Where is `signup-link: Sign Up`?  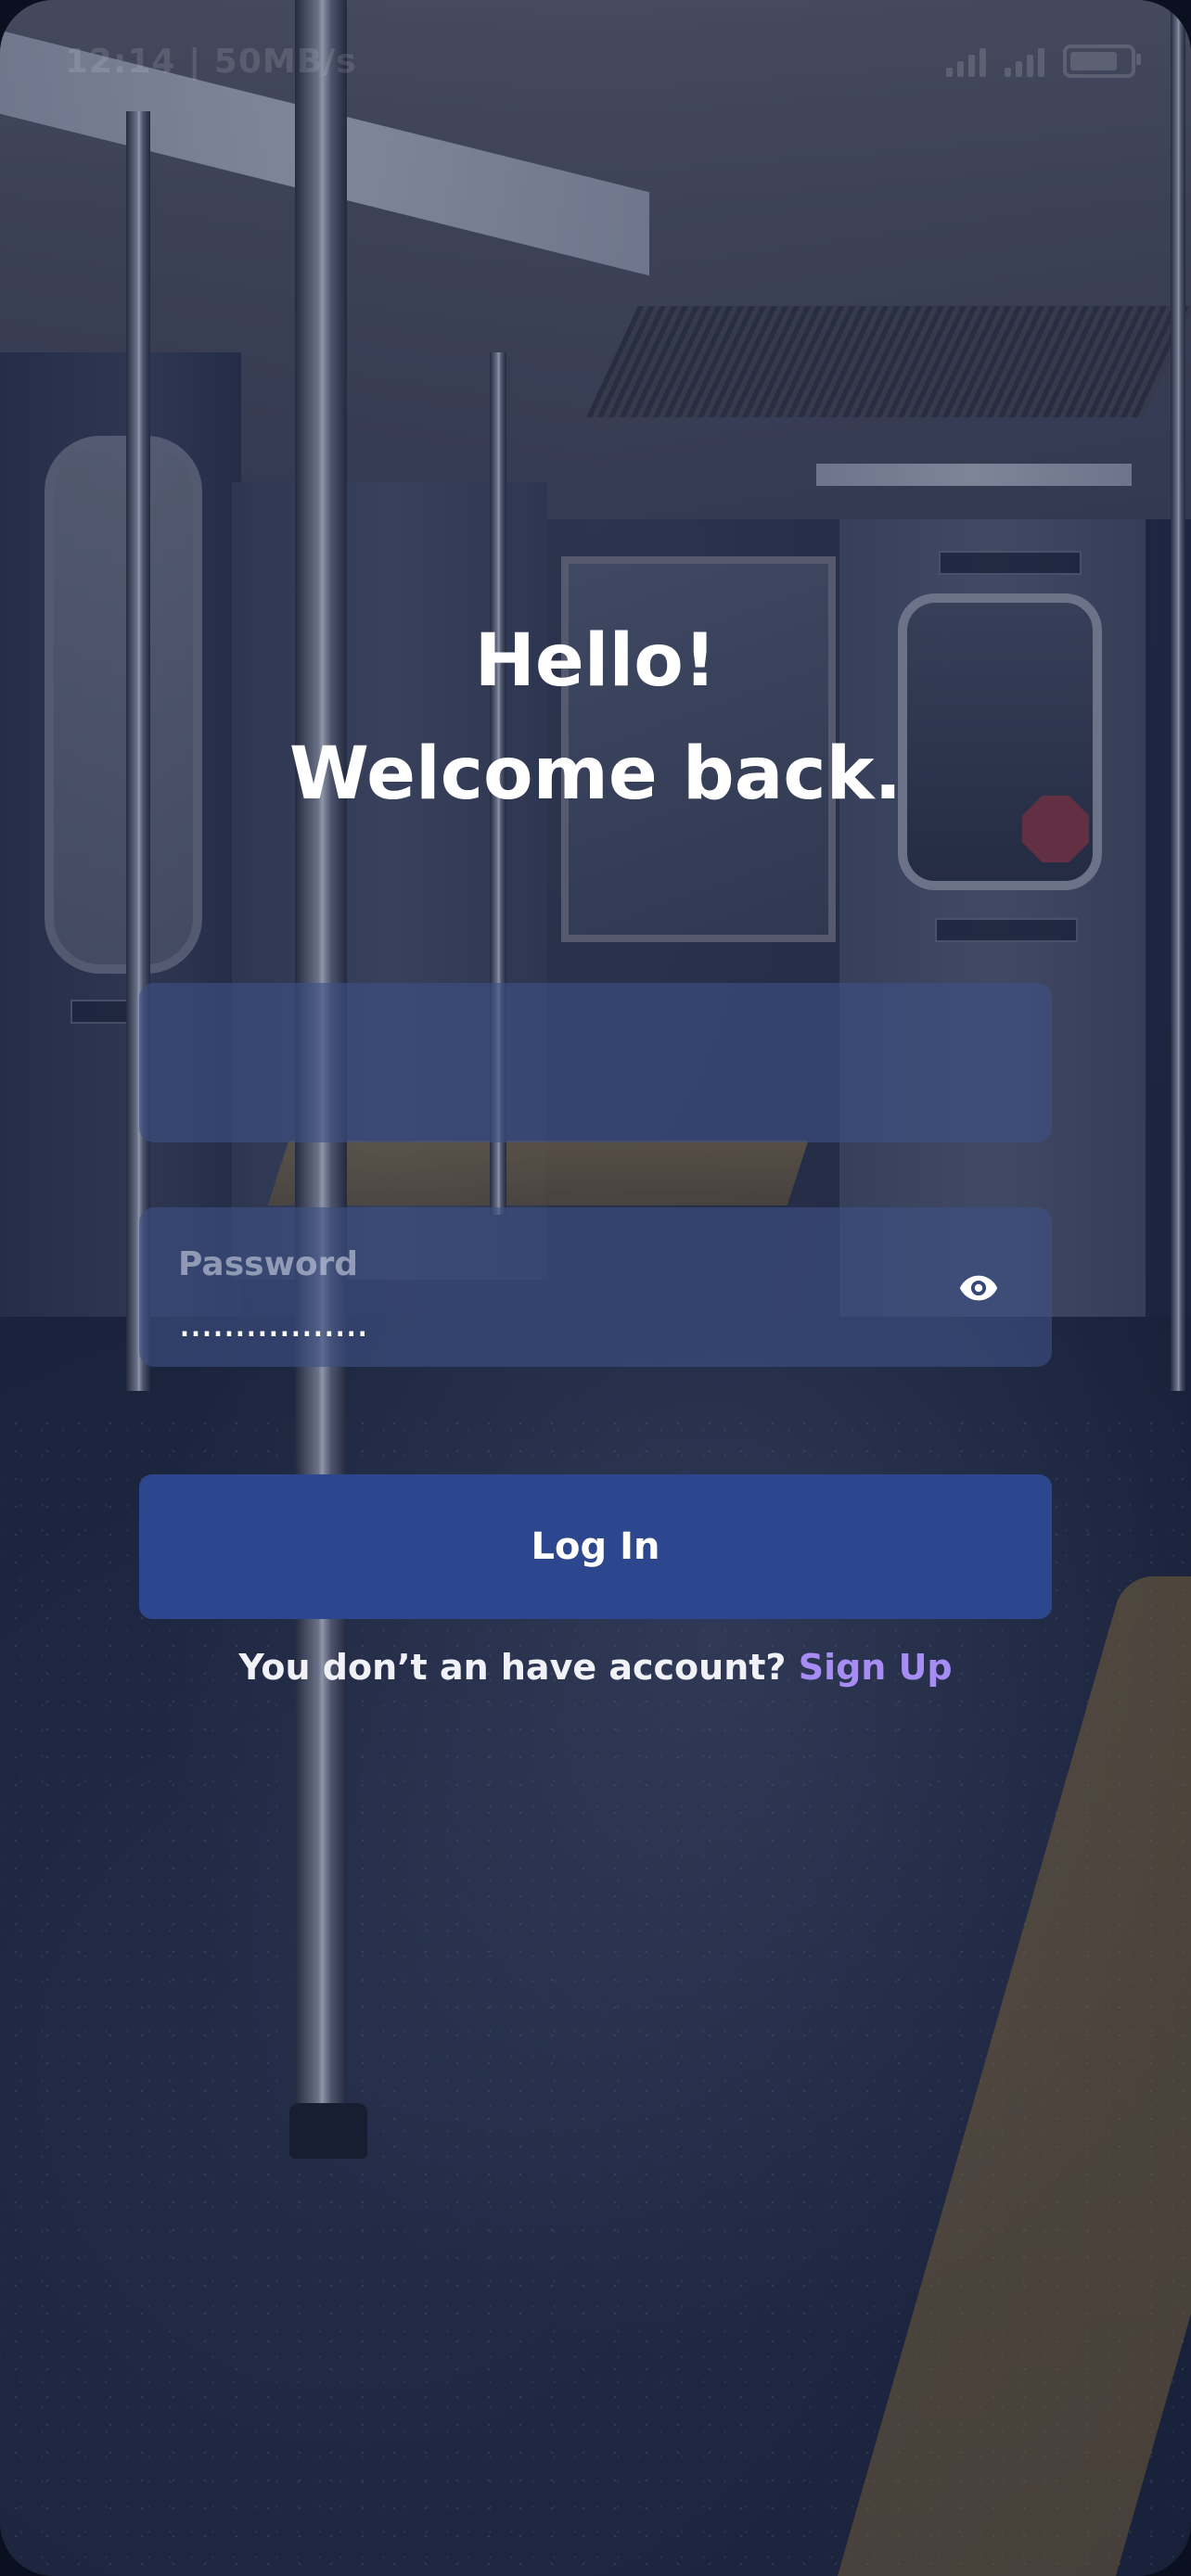 signup-link: Sign Up is located at coordinates (876, 1667).